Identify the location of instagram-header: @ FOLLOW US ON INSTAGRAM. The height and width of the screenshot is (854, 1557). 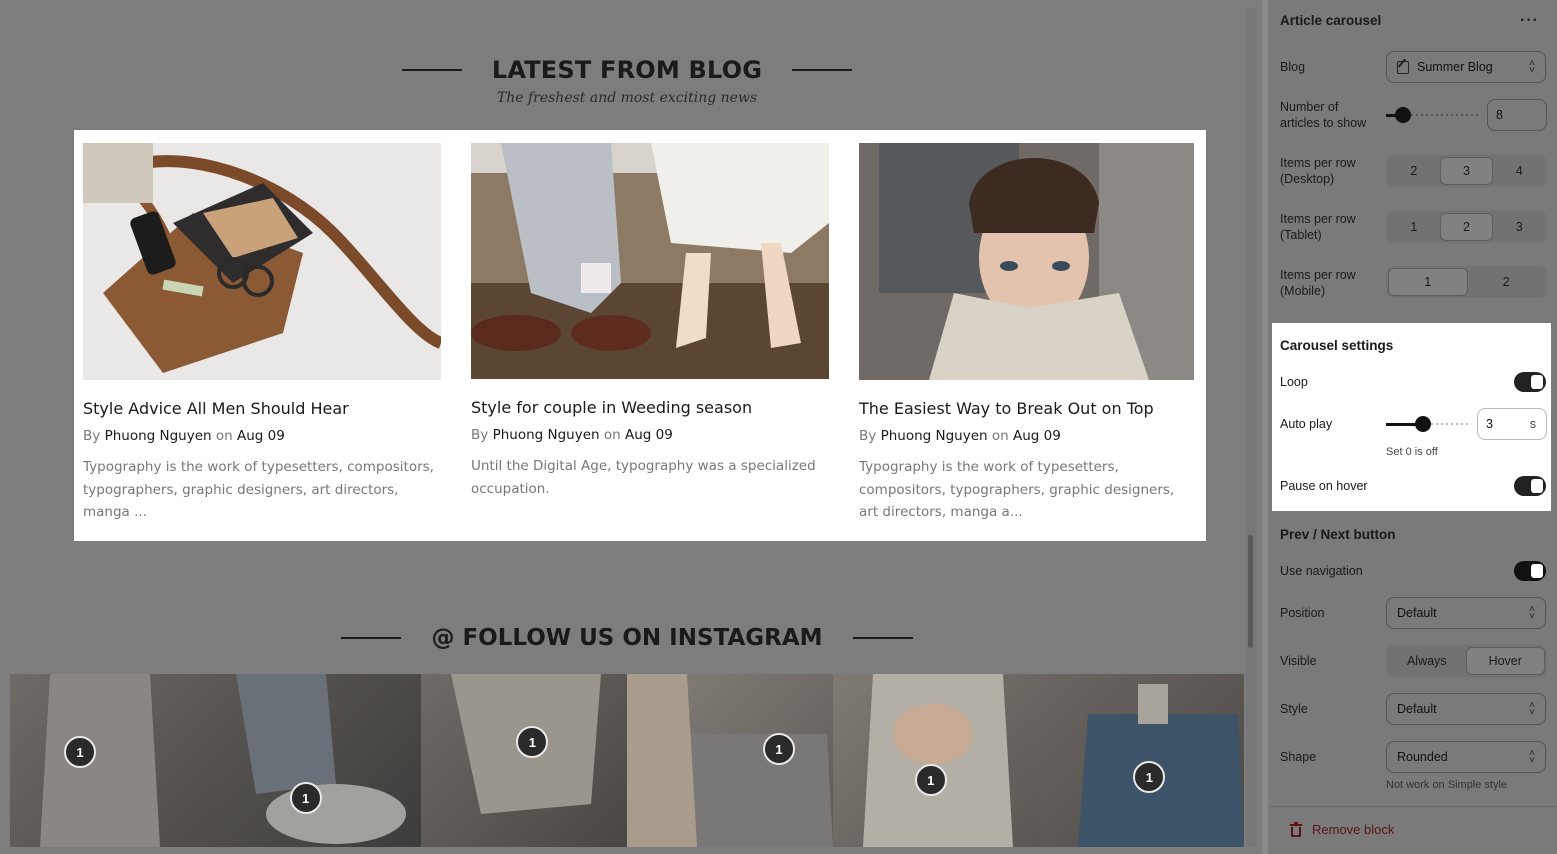
(627, 638).